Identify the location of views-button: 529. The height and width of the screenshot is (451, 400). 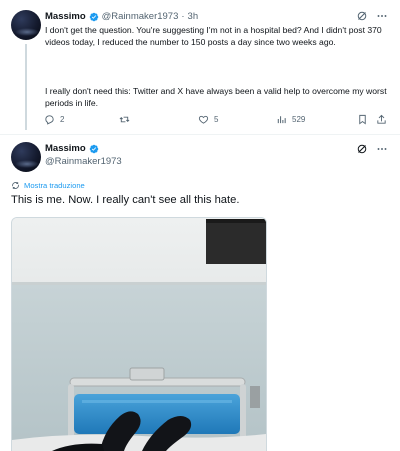
(290, 119).